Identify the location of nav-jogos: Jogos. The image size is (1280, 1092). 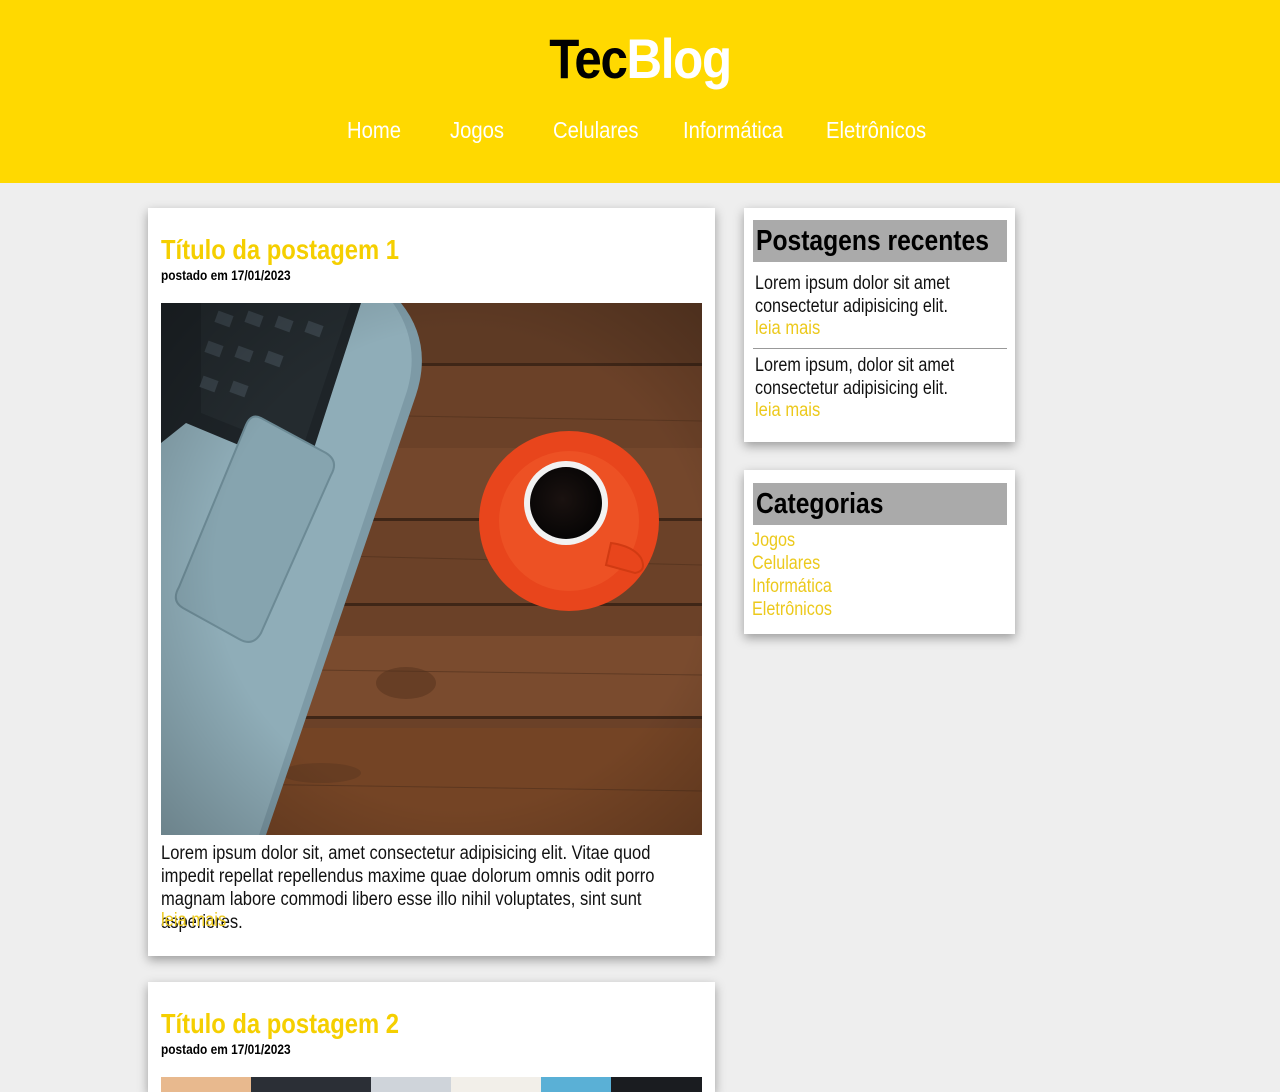
(477, 130).